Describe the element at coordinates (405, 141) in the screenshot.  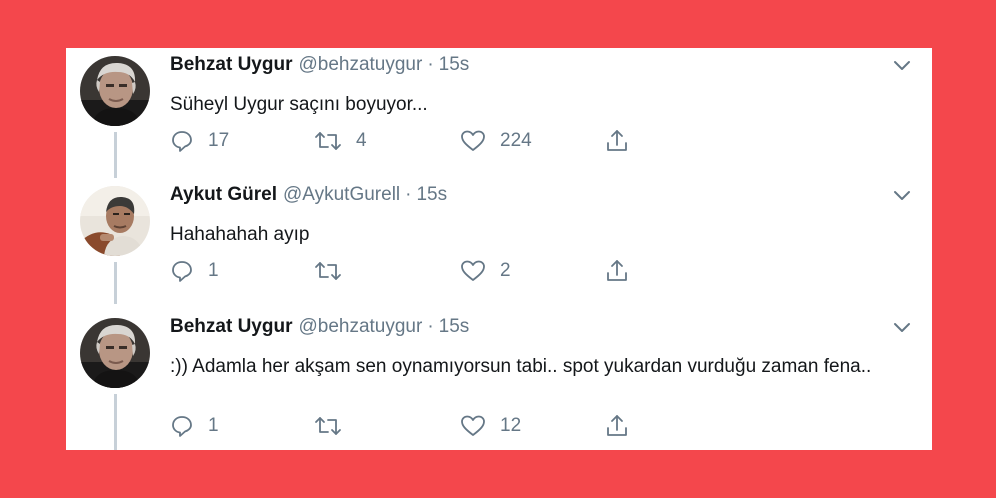
I see `tweet-actions: 17 4 224` at that location.